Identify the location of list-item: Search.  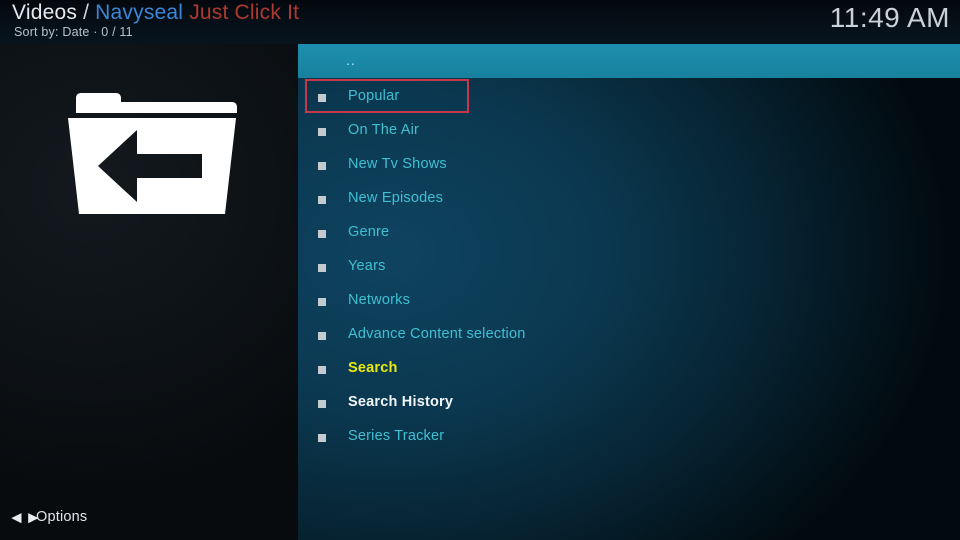
(629, 369).